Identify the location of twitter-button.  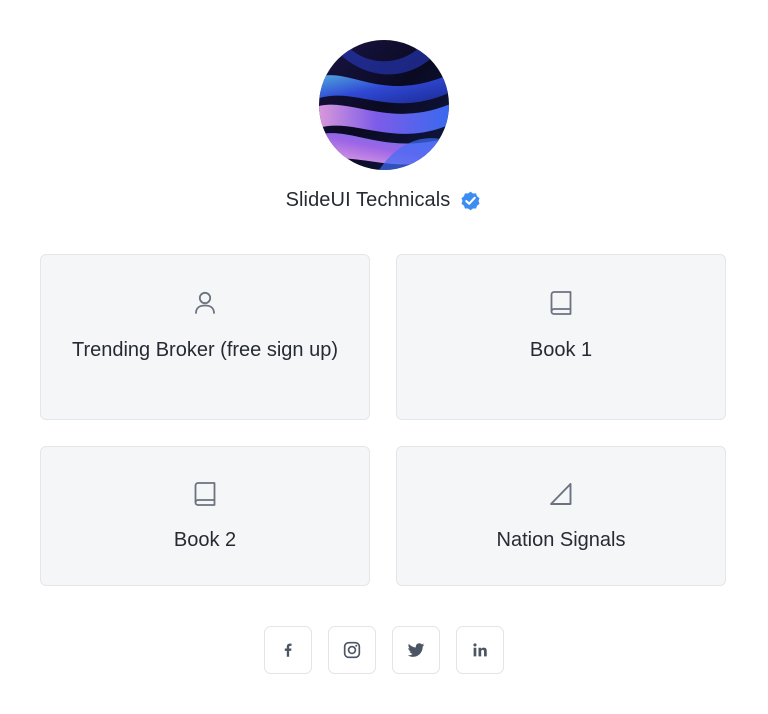
(416, 650).